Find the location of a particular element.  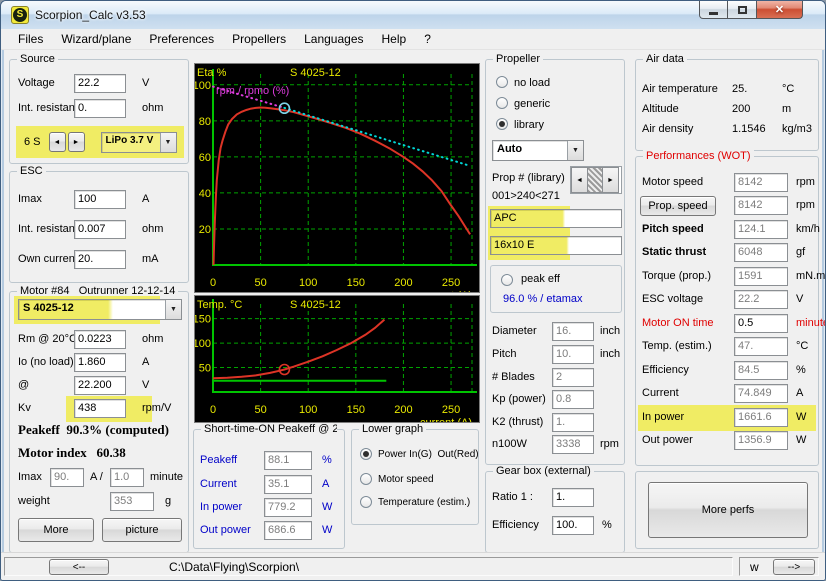

prop-brand-input: APC is located at coordinates (556, 218).